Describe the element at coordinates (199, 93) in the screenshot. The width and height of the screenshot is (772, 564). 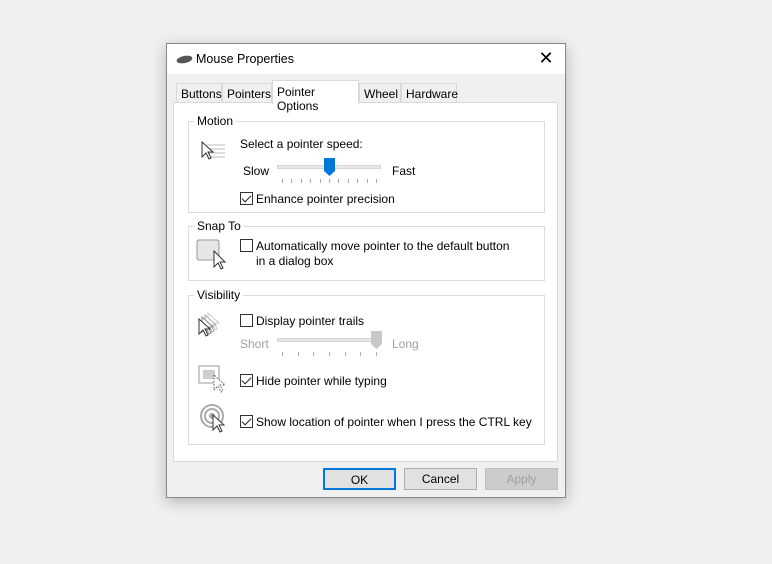
I see `tab-buttons: Buttons` at that location.